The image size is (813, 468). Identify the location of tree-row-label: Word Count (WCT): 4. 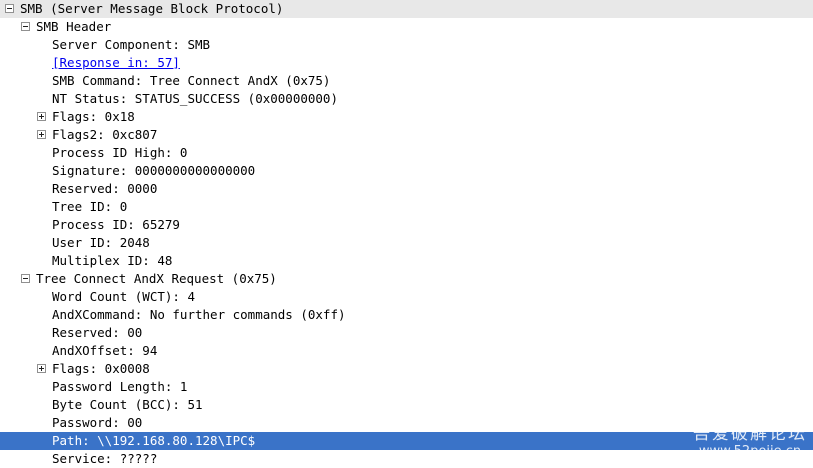
(123, 296).